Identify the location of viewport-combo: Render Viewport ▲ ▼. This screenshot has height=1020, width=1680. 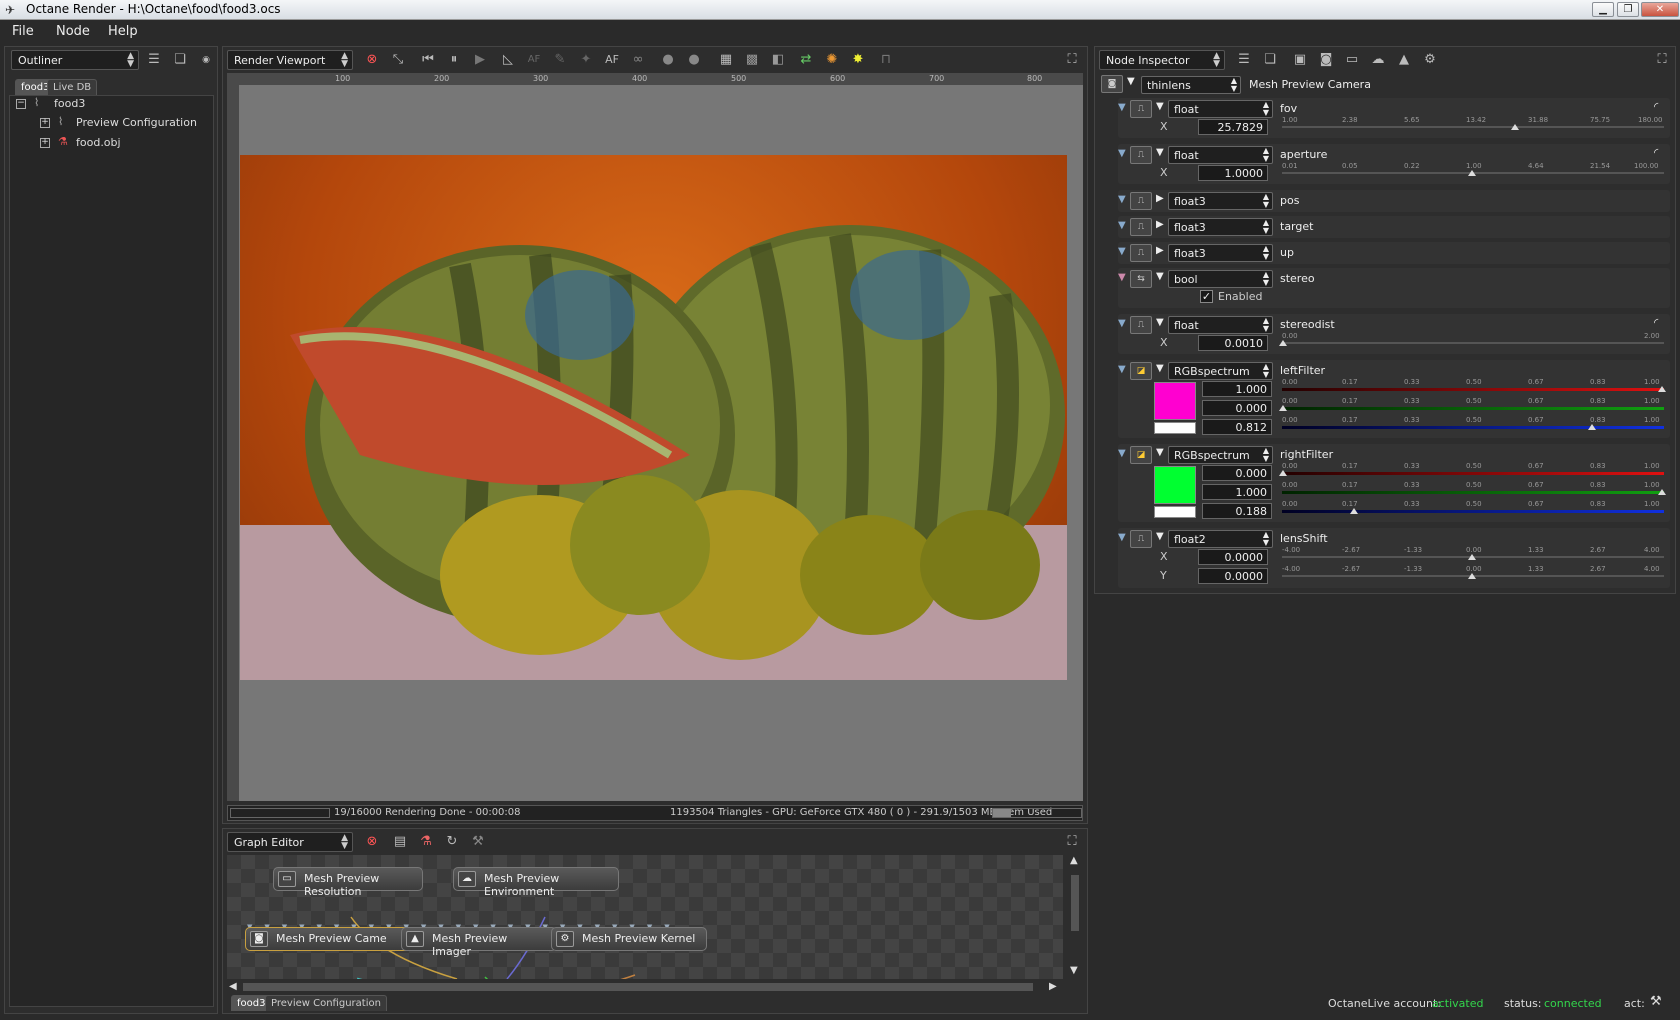
(290, 60).